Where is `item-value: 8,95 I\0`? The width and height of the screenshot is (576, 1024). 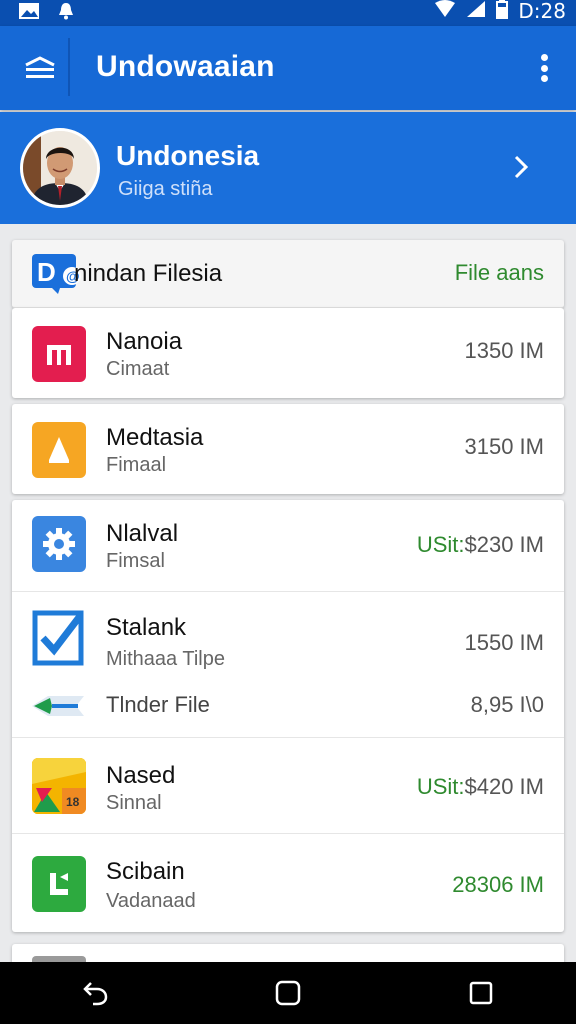
item-value: 8,95 I\0 is located at coordinates (507, 704).